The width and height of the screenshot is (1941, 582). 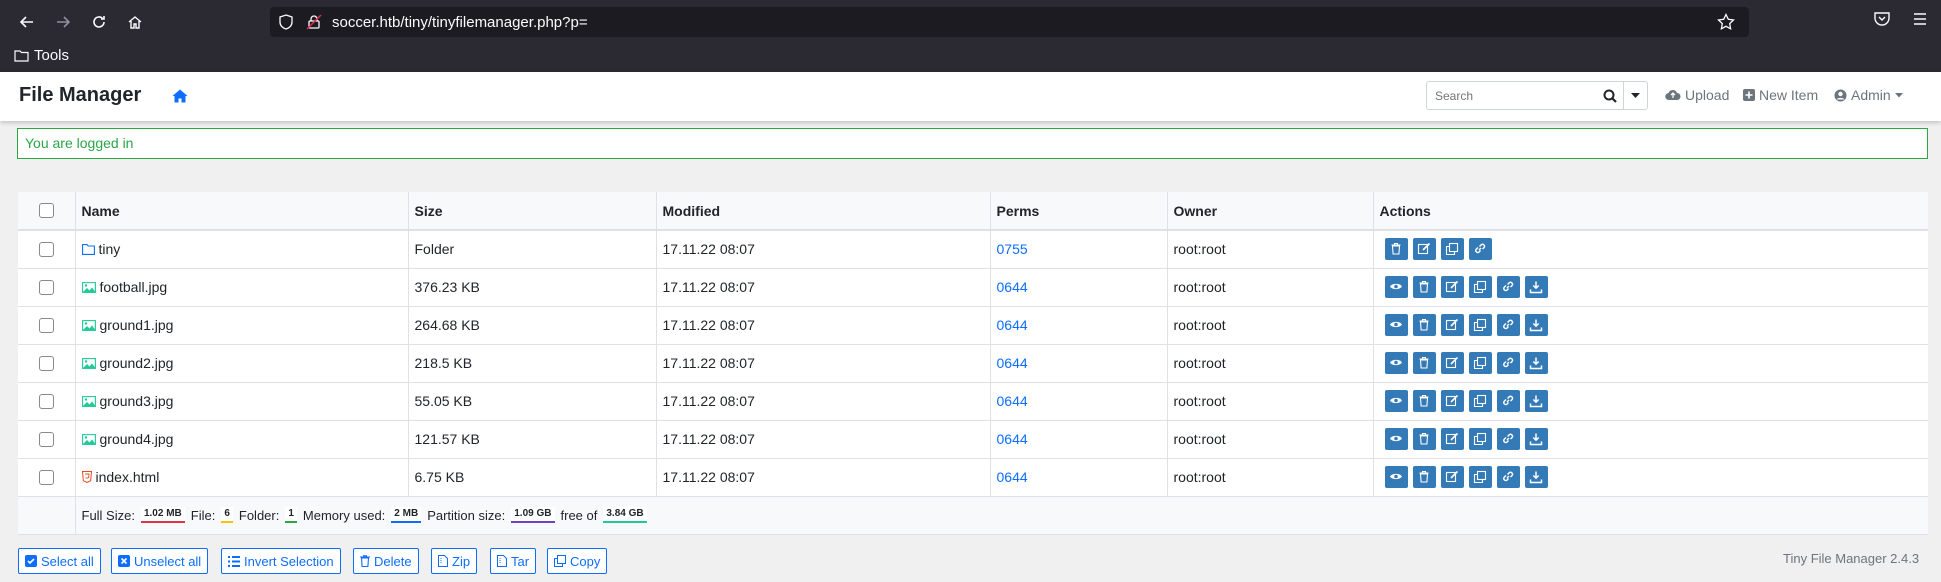 I want to click on file-name-link: ground1.jpg, so click(x=241, y=325).